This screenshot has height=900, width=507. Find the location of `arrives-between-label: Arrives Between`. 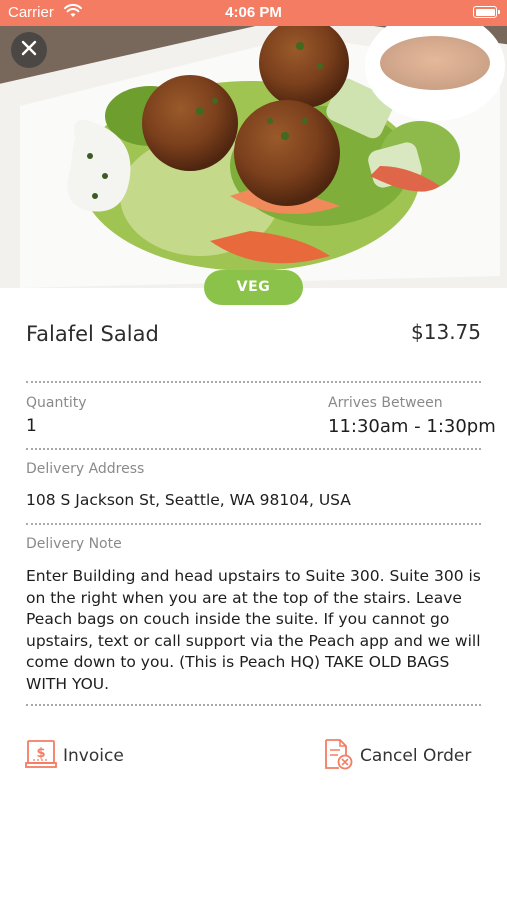

arrives-between-label: Arrives Between is located at coordinates (385, 403).